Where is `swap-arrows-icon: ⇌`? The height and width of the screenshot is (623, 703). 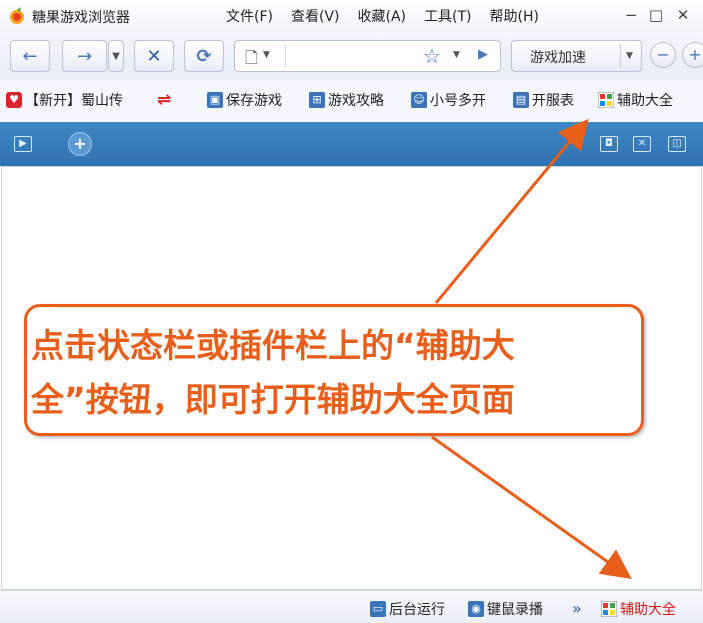 swap-arrows-icon: ⇌ is located at coordinates (164, 100).